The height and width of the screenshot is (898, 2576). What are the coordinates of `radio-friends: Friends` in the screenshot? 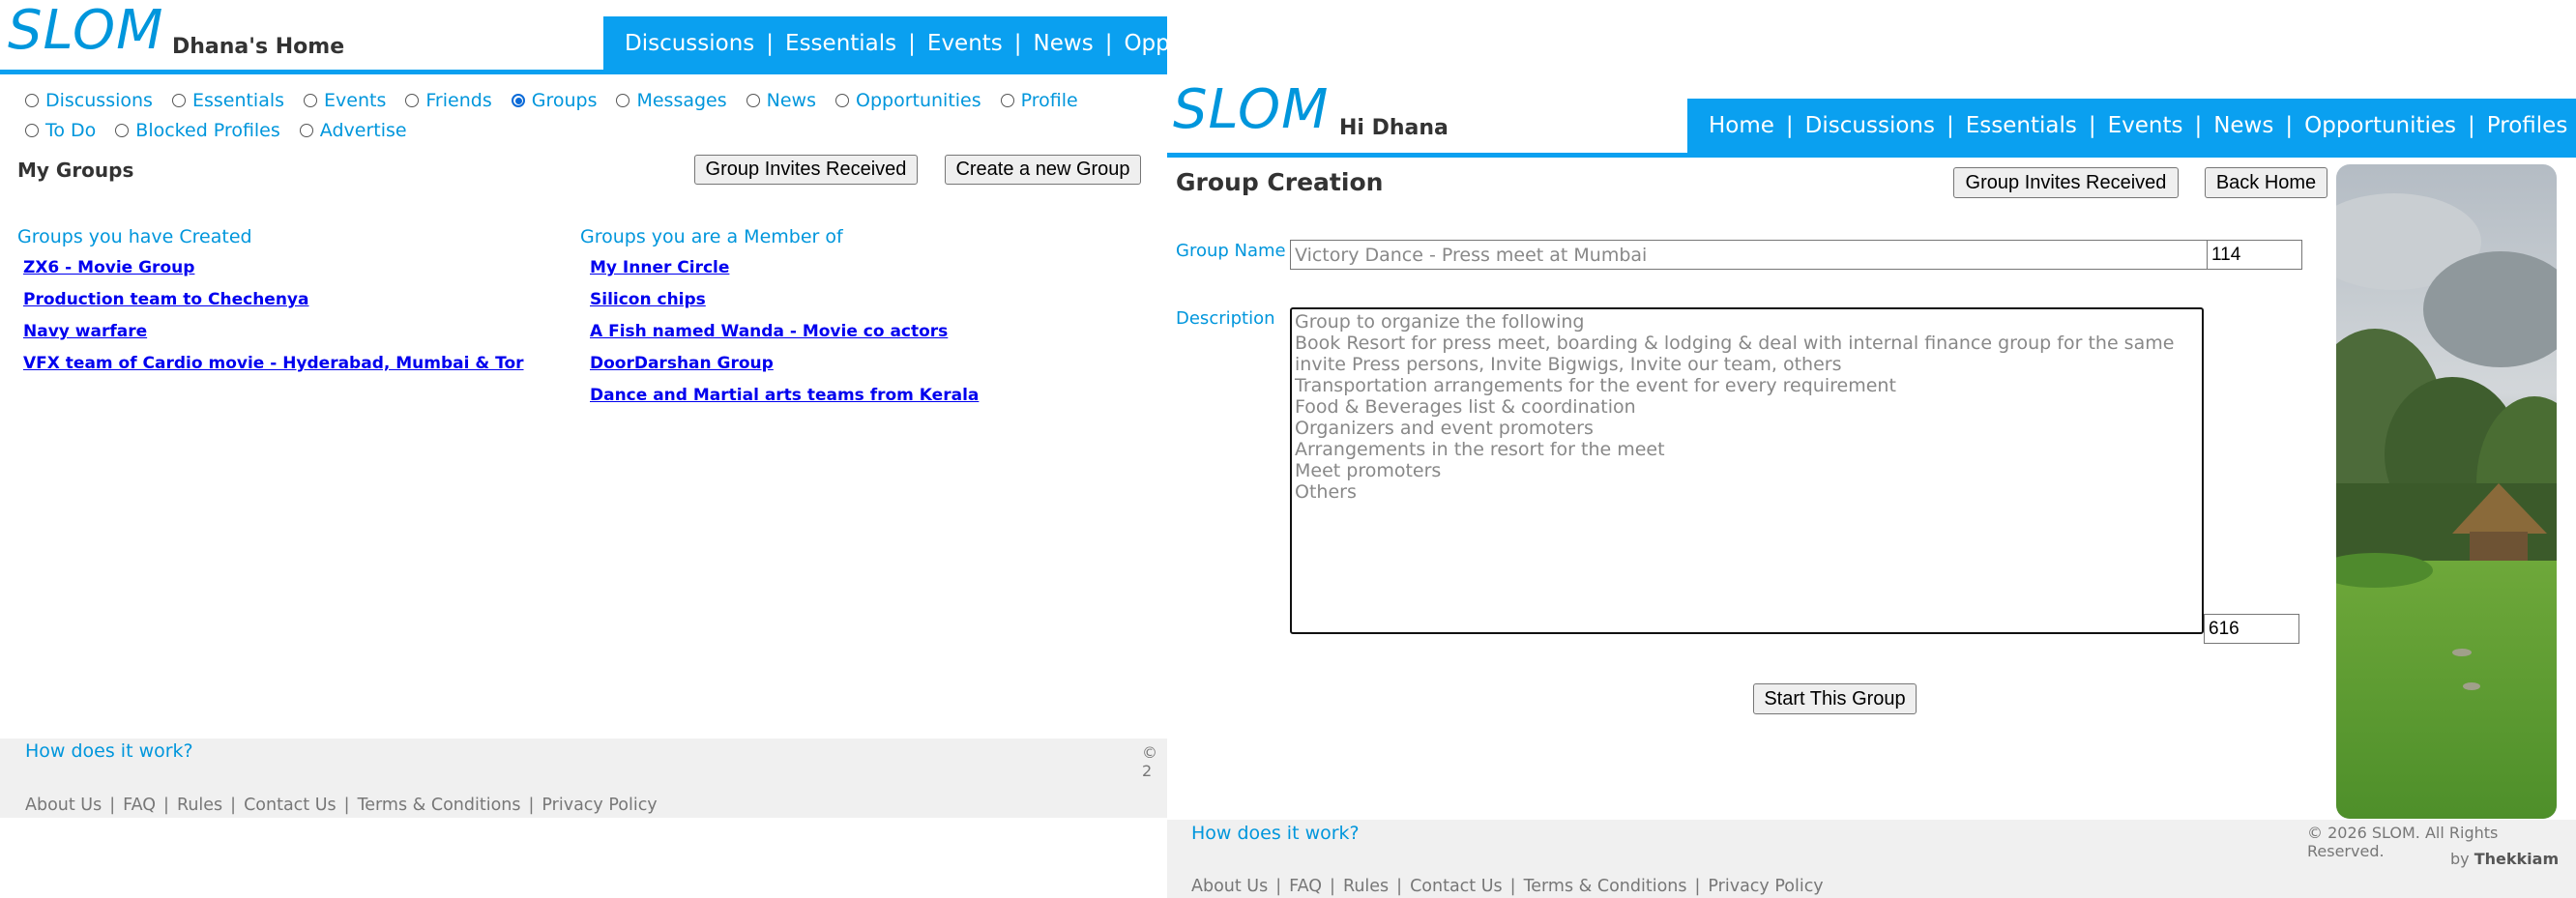 It's located at (448, 101).